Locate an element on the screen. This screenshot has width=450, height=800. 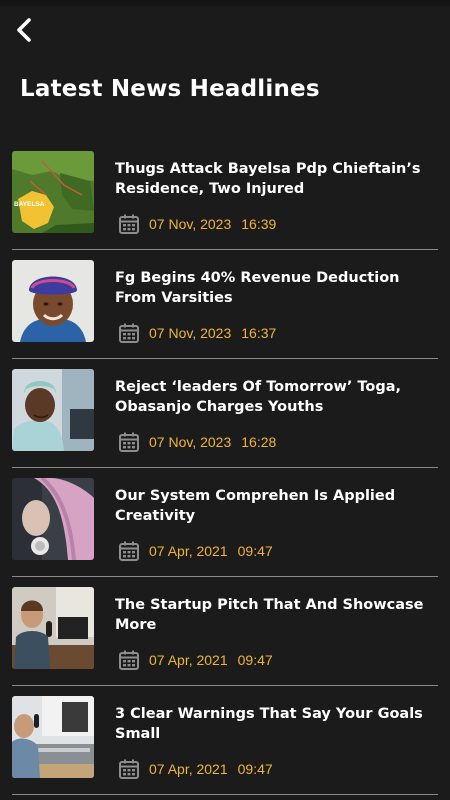
news-time: 16:39 is located at coordinates (259, 224).